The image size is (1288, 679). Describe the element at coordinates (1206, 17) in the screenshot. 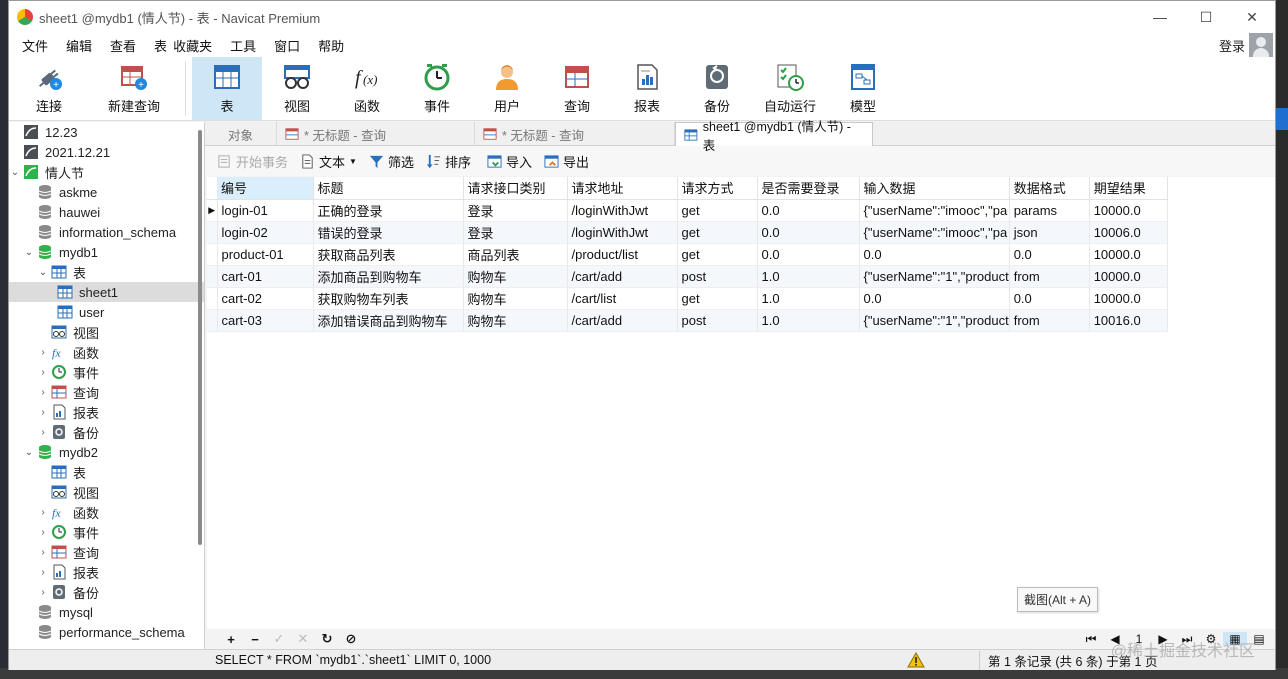

I see `maximize-button: ☐` at that location.